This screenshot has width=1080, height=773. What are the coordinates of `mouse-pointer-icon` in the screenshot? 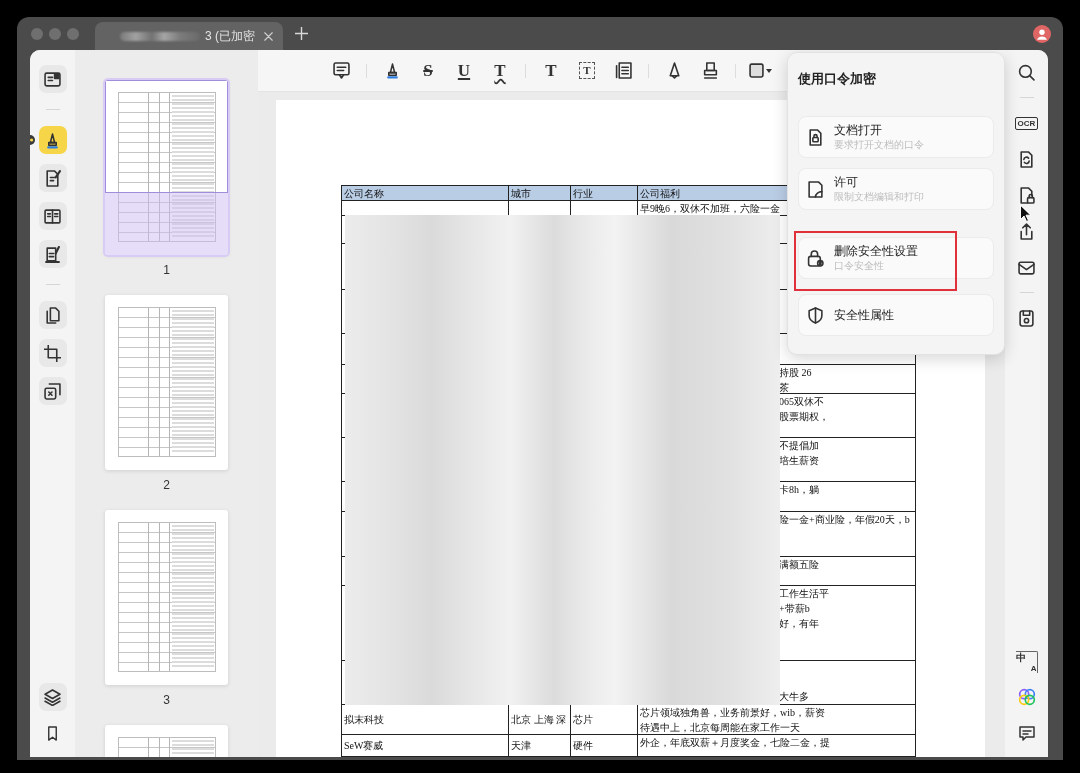 It's located at (1025, 213).